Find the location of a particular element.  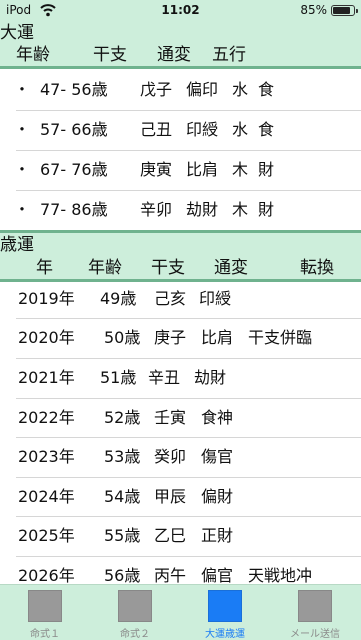

table-row: 2020年 50歳 庚子 比肩 干支併臨 is located at coordinates (180, 338).